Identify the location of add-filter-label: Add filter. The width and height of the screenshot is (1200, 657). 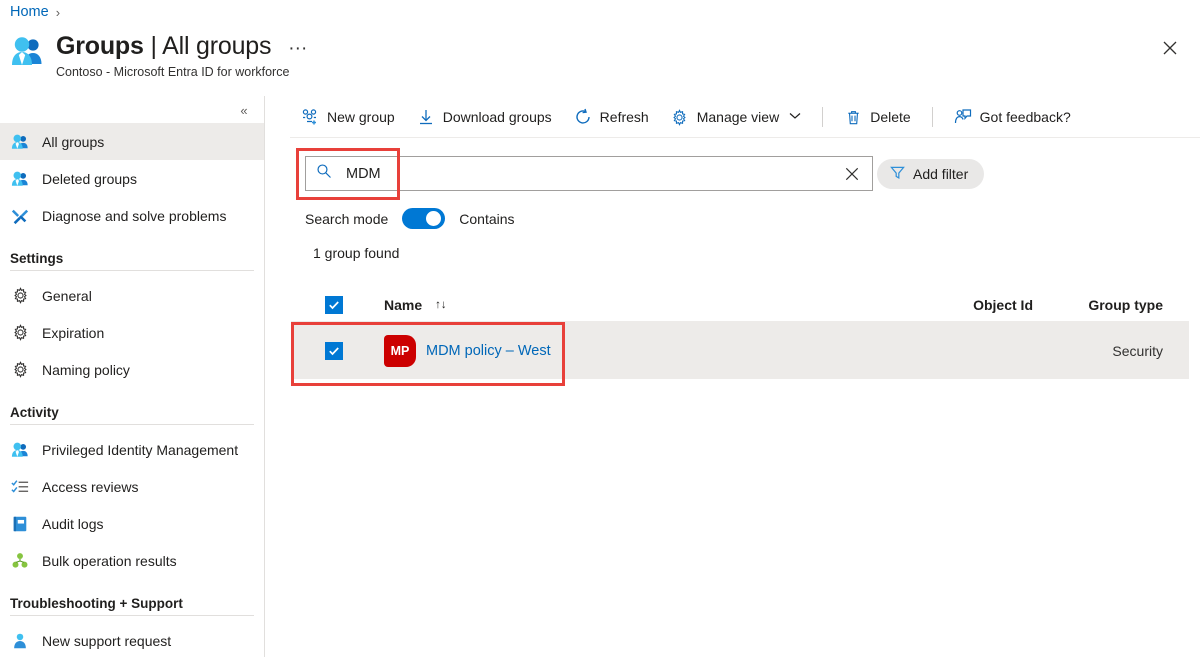
(941, 174).